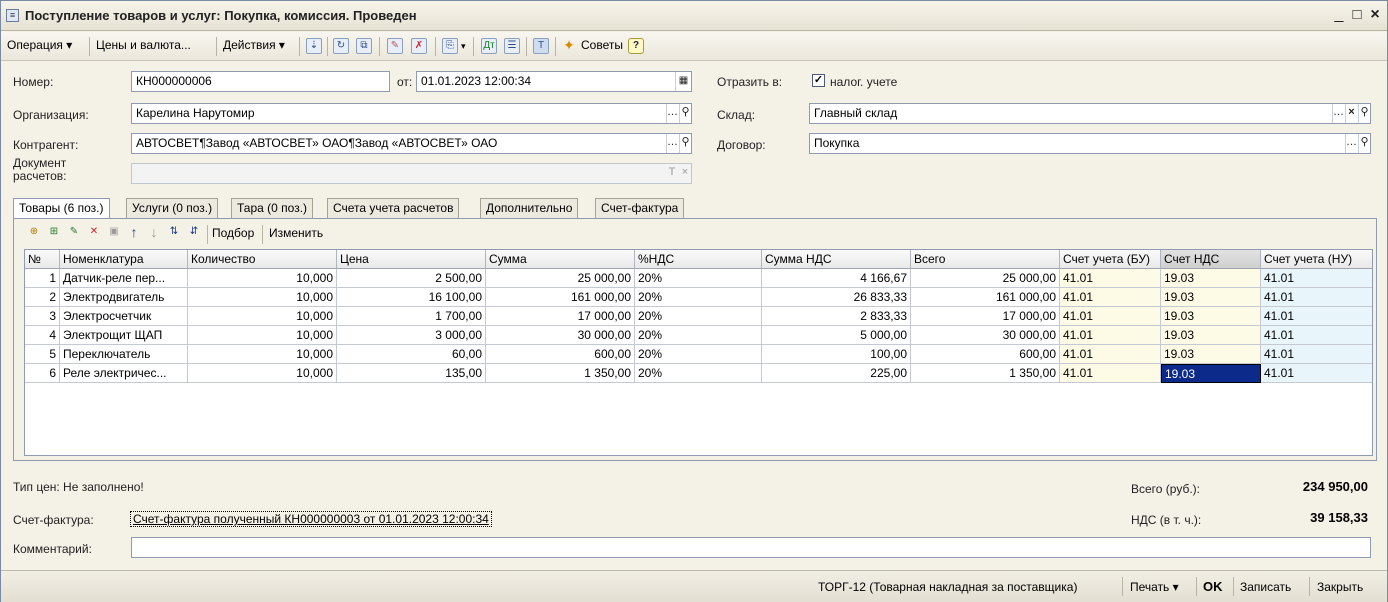 This screenshot has width=1388, height=602. Describe the element at coordinates (560, 354) in the screenshot. I see `amount-cell: 600,00` at that location.